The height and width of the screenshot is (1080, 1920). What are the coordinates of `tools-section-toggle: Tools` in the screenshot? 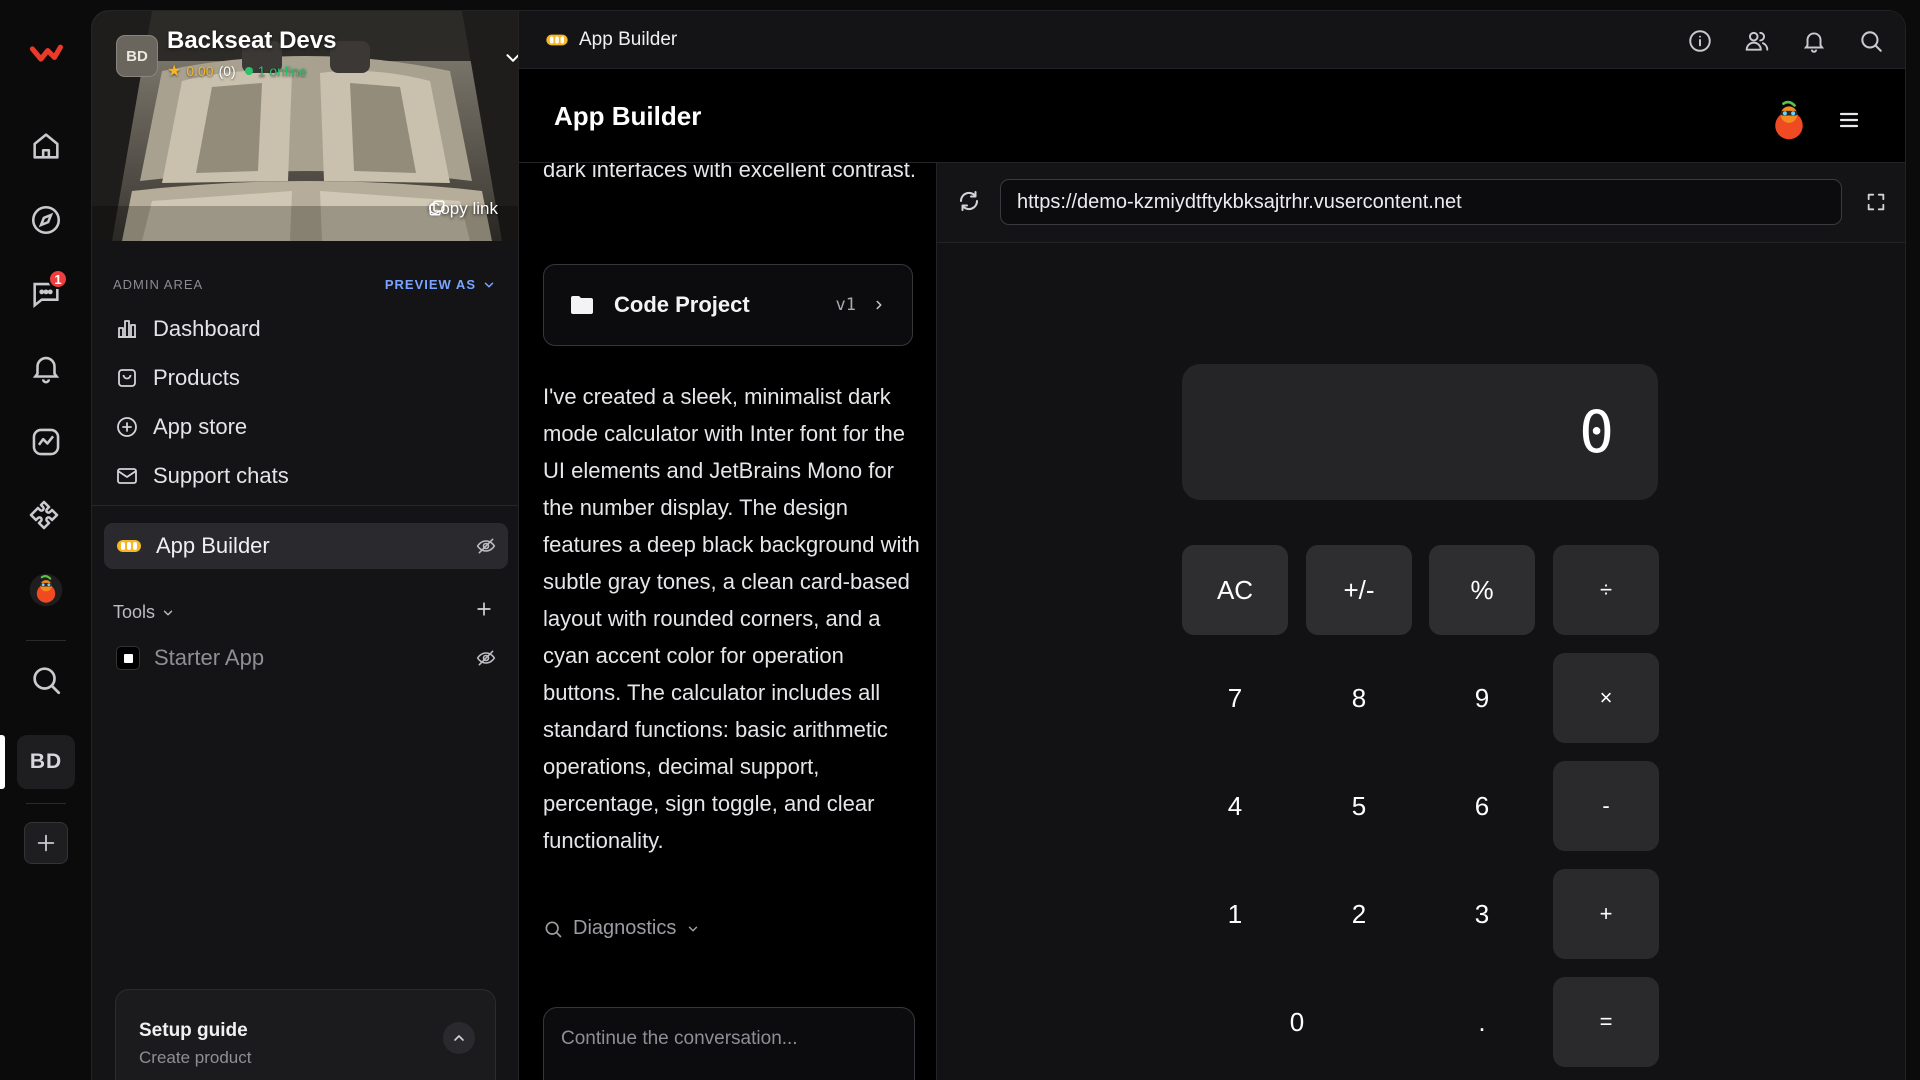 It's located at (144, 612).